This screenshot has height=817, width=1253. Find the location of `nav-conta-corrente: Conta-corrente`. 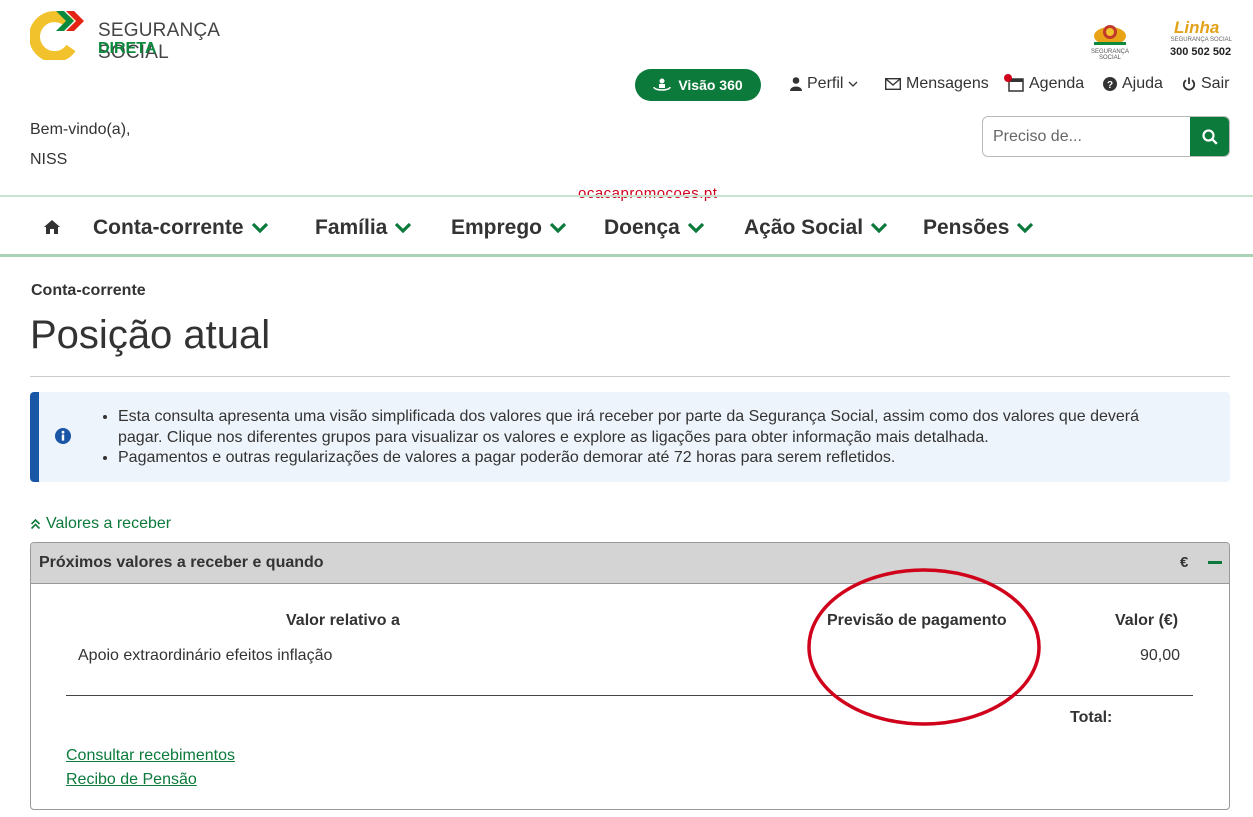

nav-conta-corrente: Conta-corrente is located at coordinates (181, 228).